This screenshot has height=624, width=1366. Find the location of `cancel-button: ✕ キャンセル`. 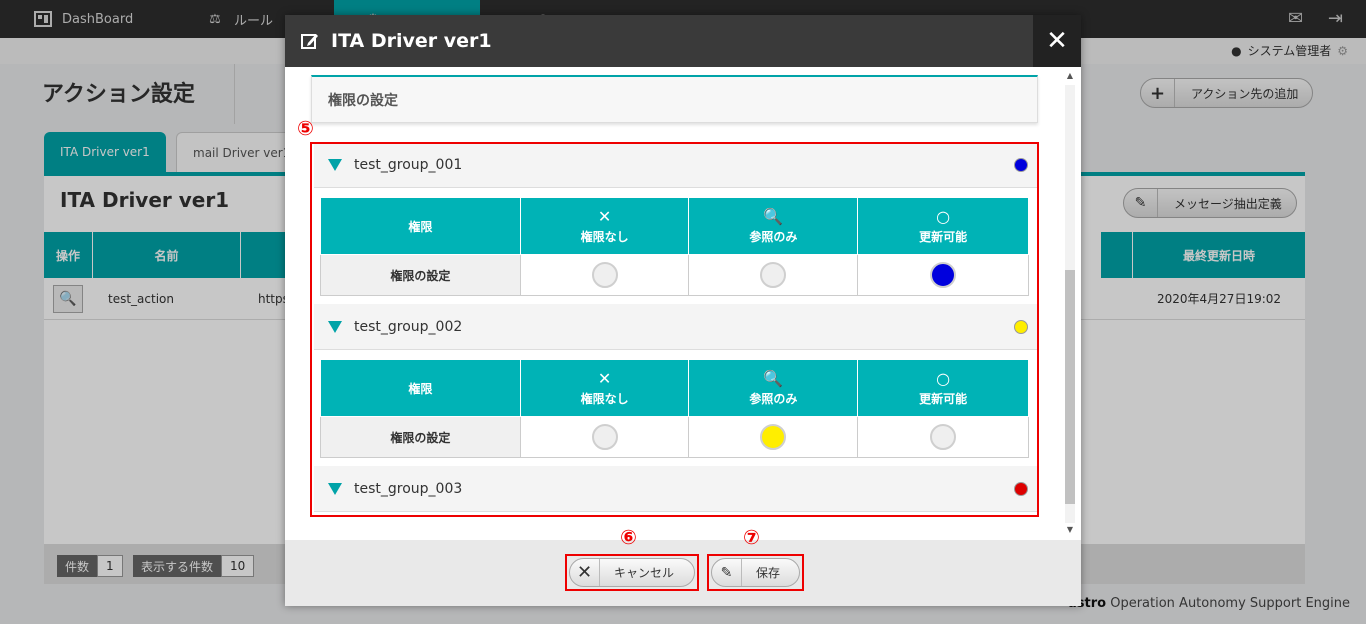

cancel-button: ✕ キャンセル is located at coordinates (632, 572).